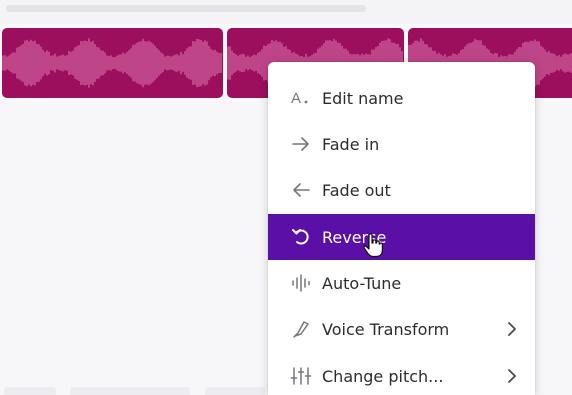  What do you see at coordinates (386, 329) in the screenshot?
I see `menu-item-label: Voice Transform` at bounding box center [386, 329].